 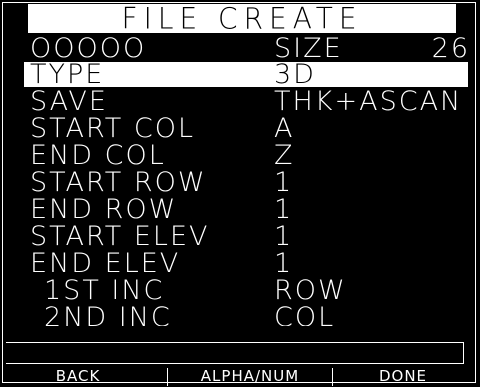 I want to click on field-row-end-row: END ROW 1, so click(x=240, y=210).